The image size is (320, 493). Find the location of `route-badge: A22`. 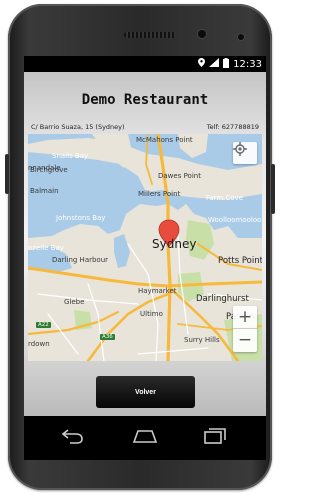

route-badge: A22 is located at coordinates (43, 325).